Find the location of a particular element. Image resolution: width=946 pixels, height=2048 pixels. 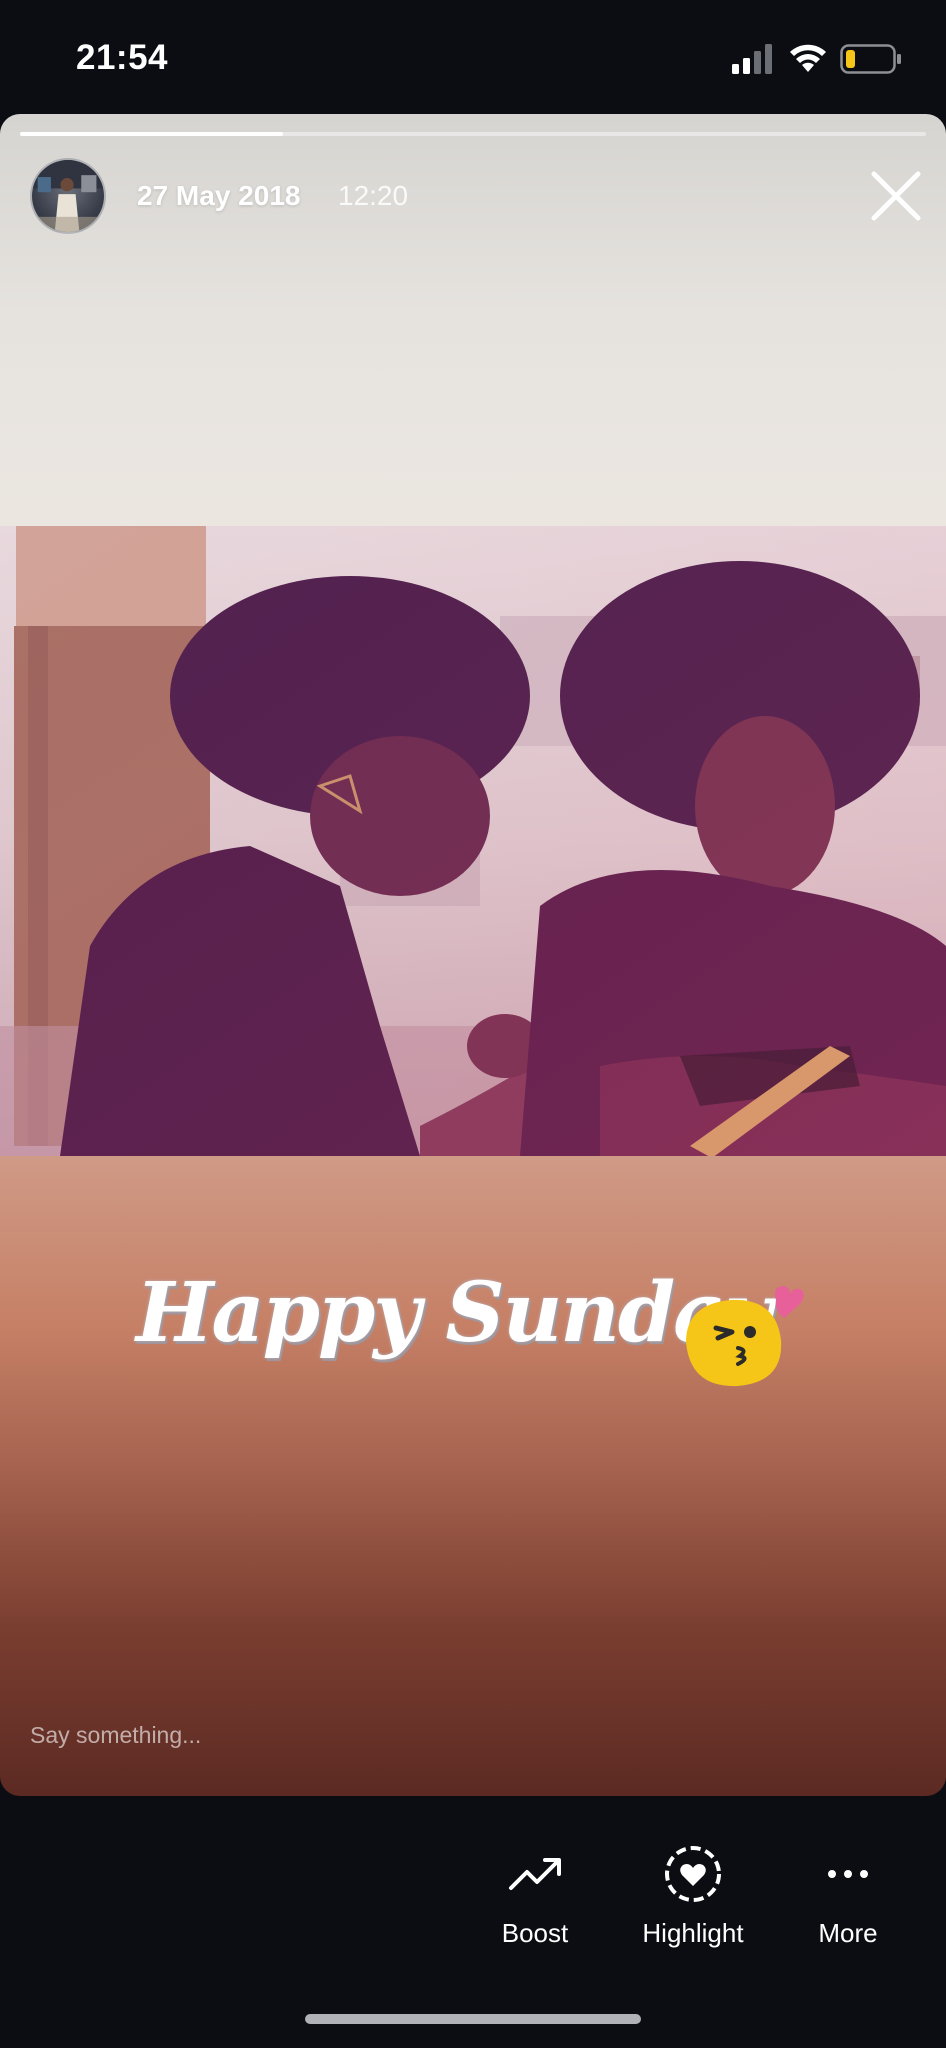

highlight-button: Highlight is located at coordinates (693, 1902).